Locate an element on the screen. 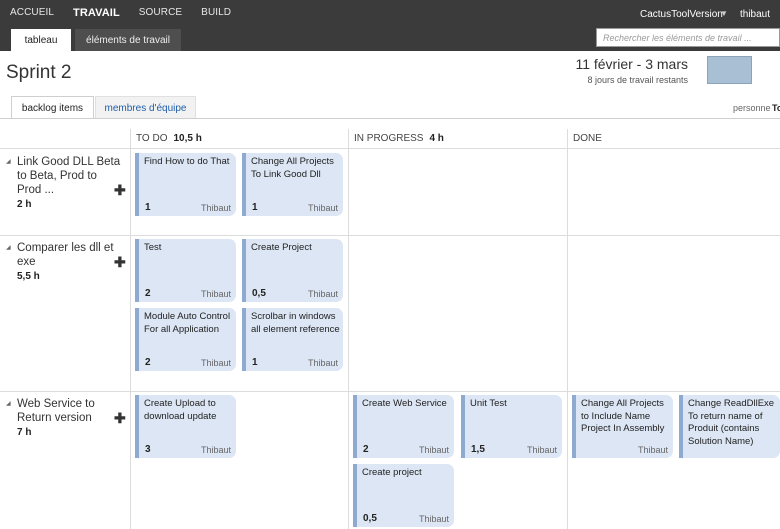 Image resolution: width=780 pixels, height=529 pixels. filter-label: personne is located at coordinates (752, 108).